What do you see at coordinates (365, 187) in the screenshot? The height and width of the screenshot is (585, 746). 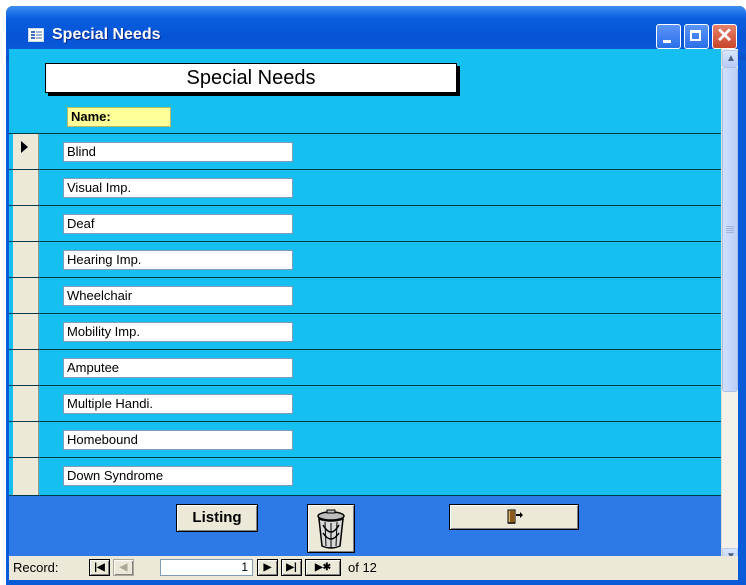 I see `record-row: Visual Imp.` at bounding box center [365, 187].